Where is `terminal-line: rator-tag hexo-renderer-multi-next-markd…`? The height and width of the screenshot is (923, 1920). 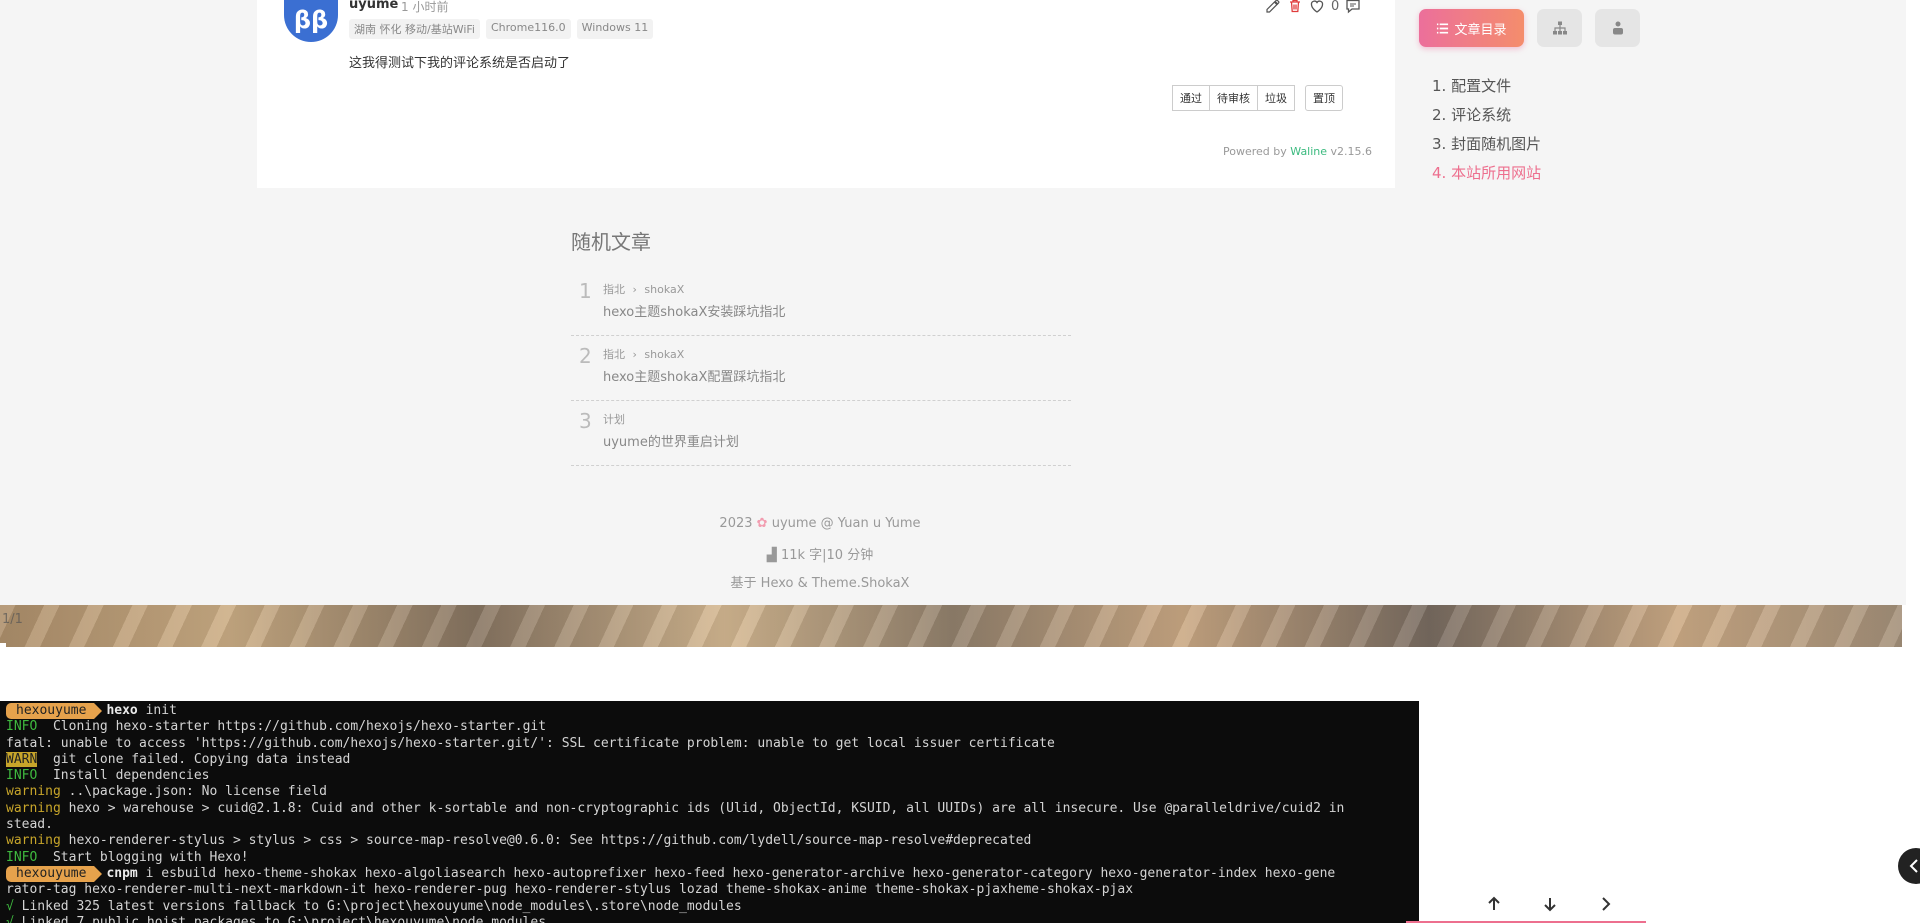
terminal-line: rator-tag hexo-renderer-multi-next-markd… is located at coordinates (709, 890).